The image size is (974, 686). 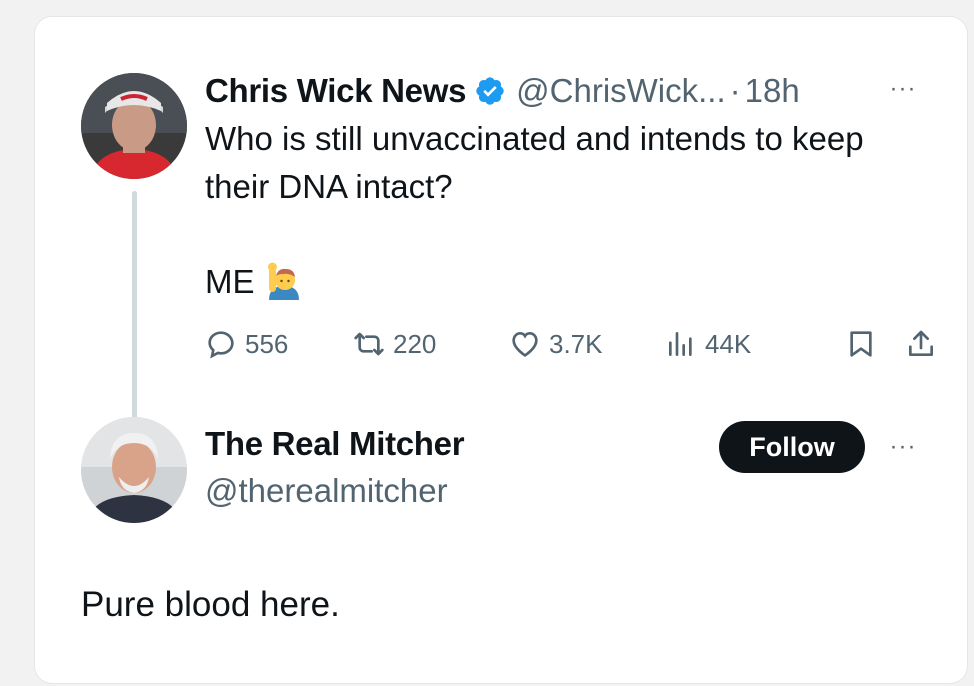 I want to click on tweet-header: Chris Wick News @ChrisWick... · 18h, so click(x=502, y=91).